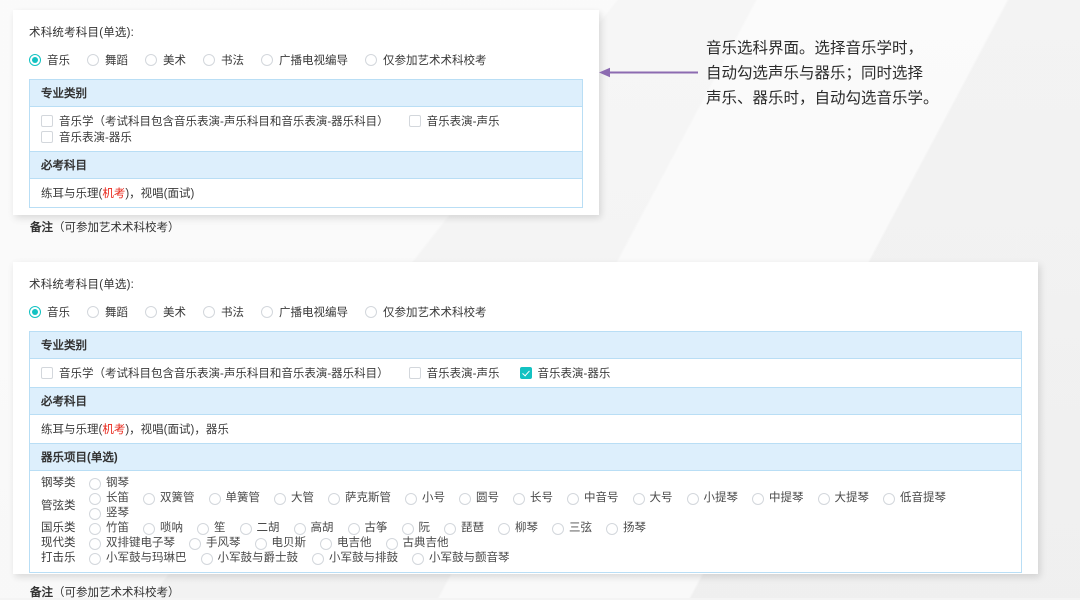 This screenshot has height=600, width=1080. Describe the element at coordinates (280, 543) in the screenshot. I see `instrument-option-3-2: 电贝斯` at that location.